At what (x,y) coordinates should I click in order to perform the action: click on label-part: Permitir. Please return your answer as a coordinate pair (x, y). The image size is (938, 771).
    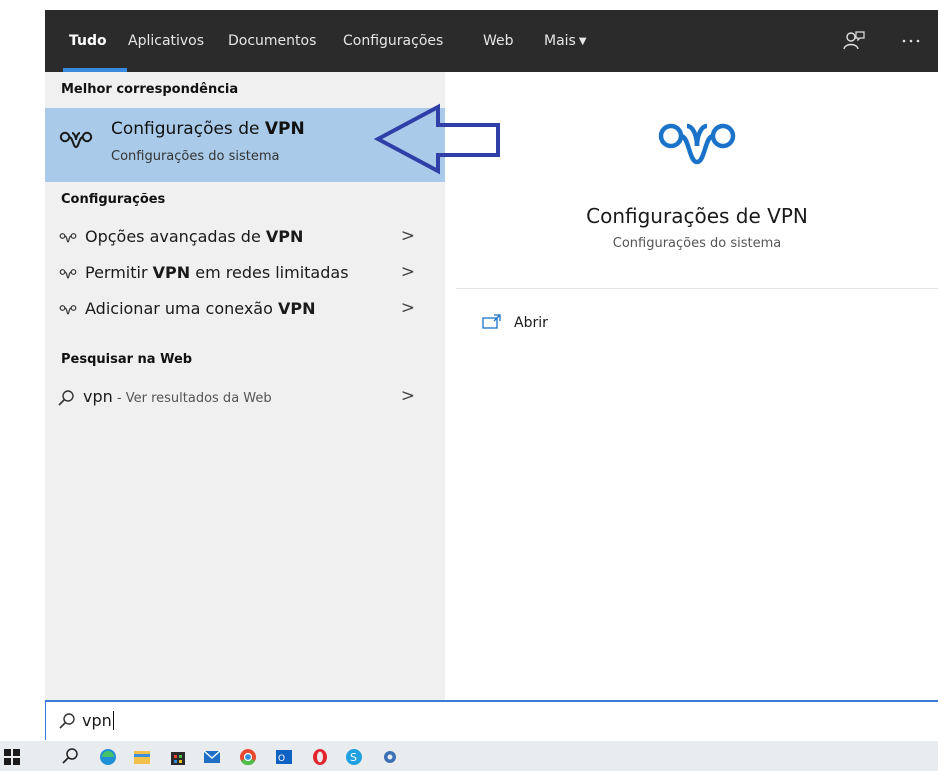
    Looking at the image, I should click on (119, 272).